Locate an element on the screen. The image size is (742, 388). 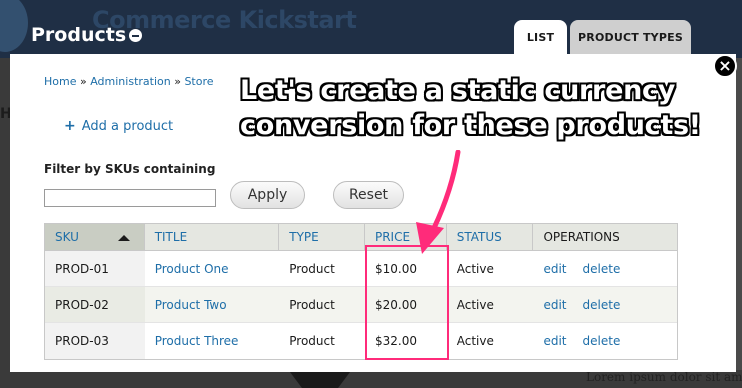
title-cell: Product One is located at coordinates (212, 268).